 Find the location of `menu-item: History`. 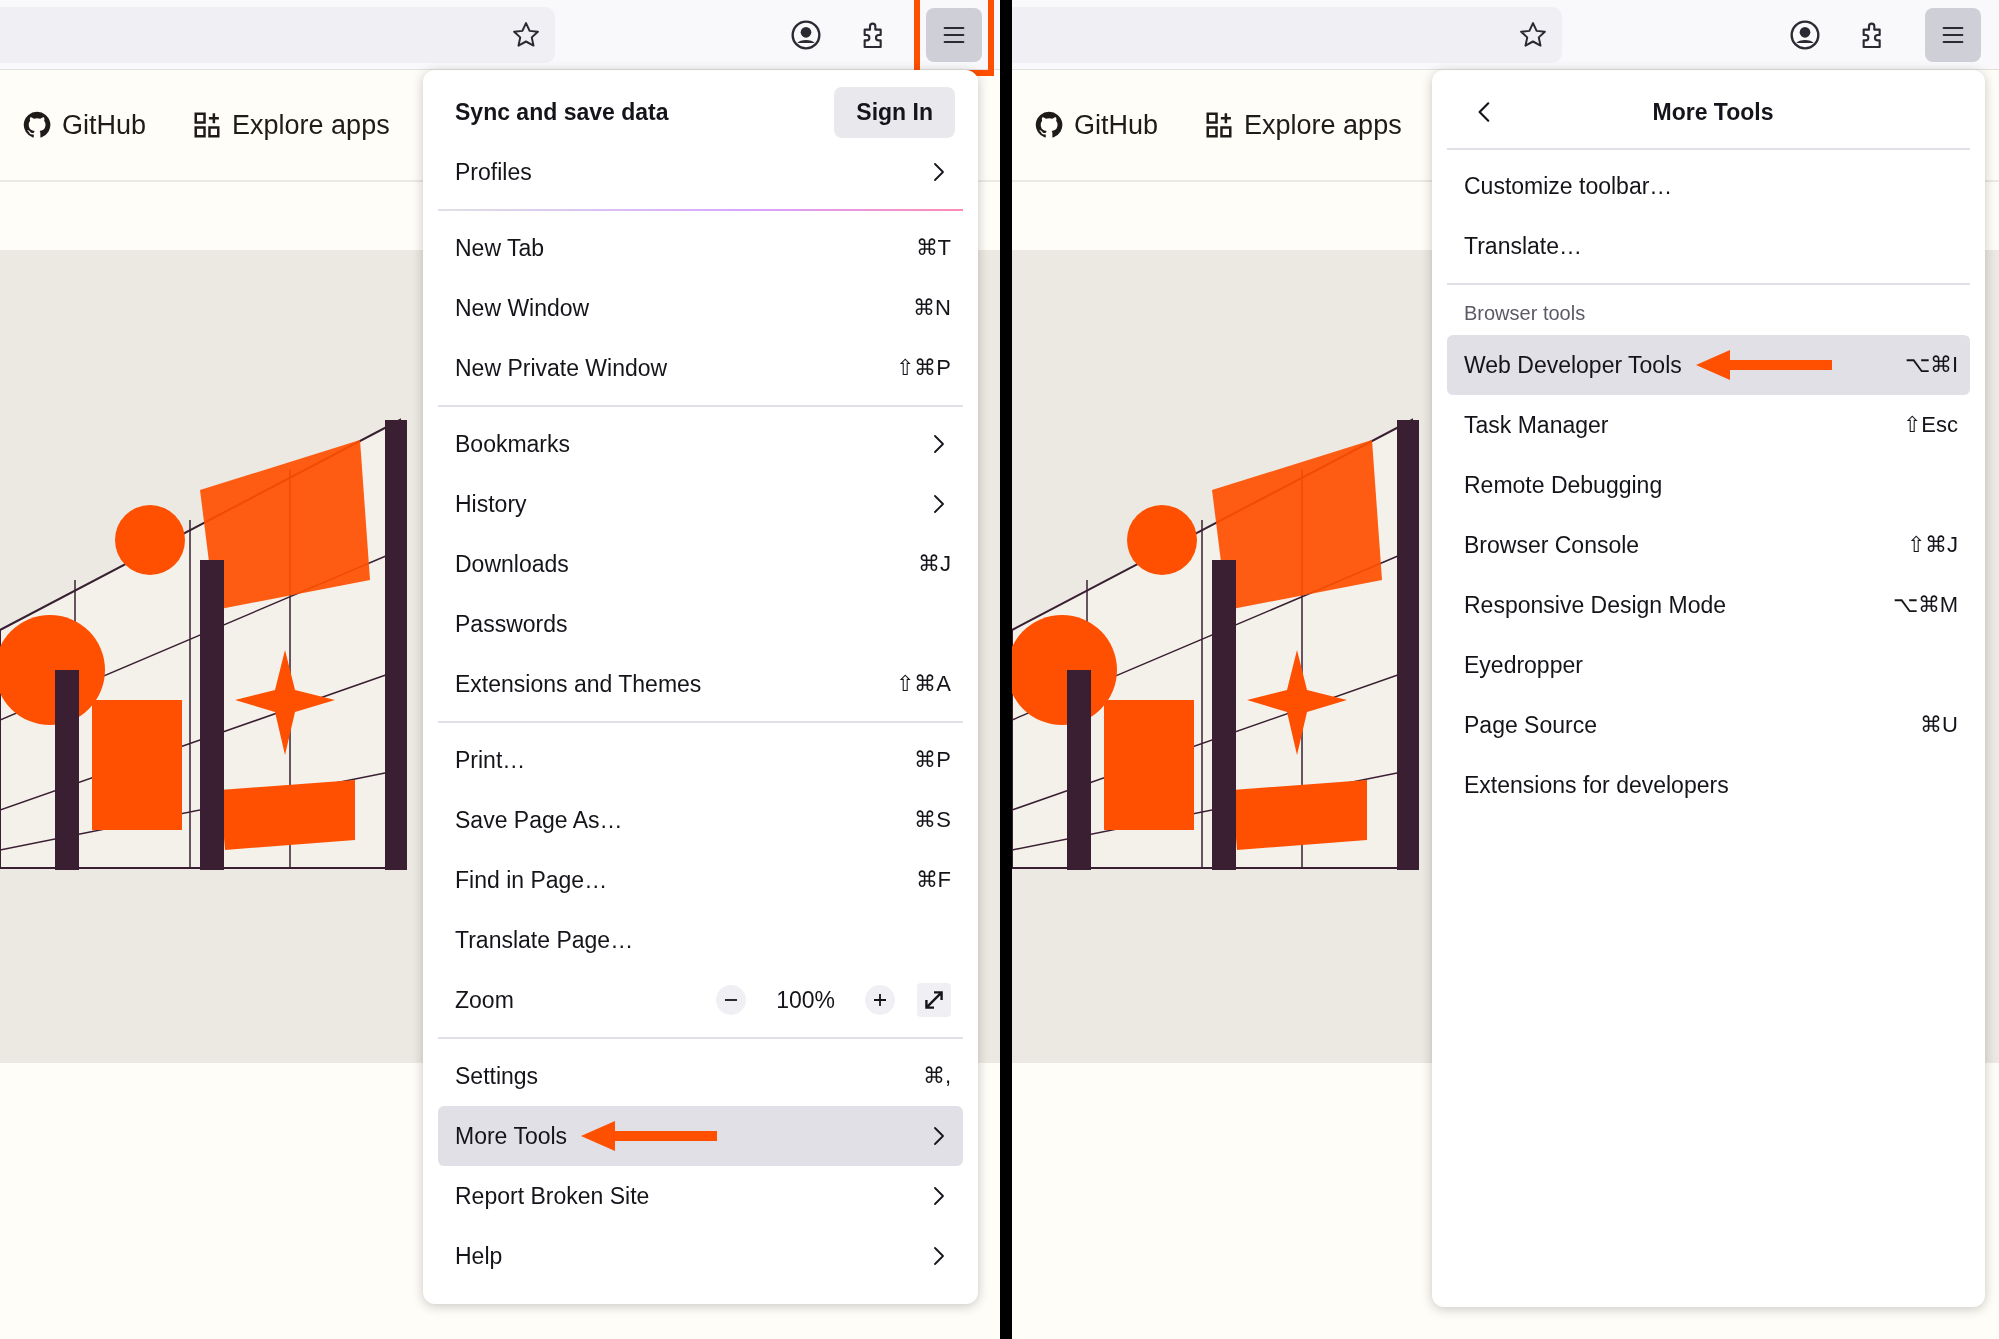

menu-item: History is located at coordinates (700, 504).